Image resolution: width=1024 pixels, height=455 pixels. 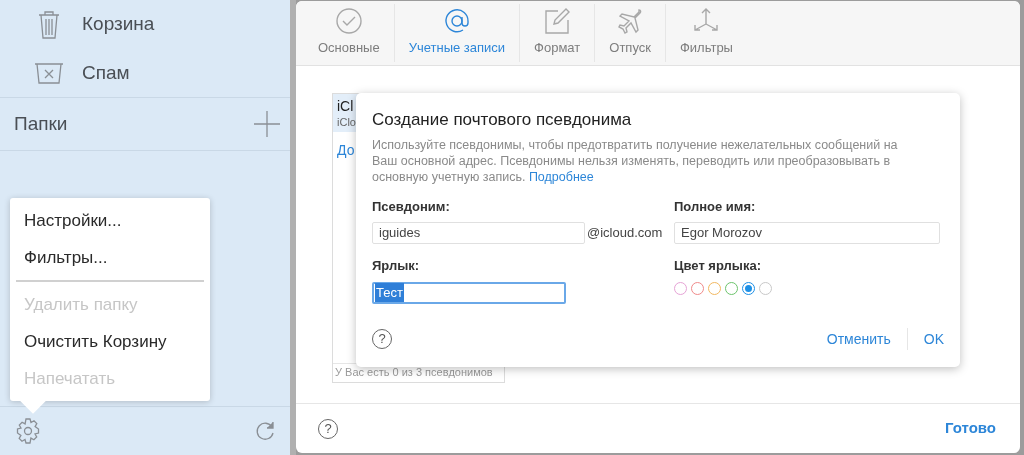 I want to click on field-label: Псевдоним:, so click(x=411, y=206).